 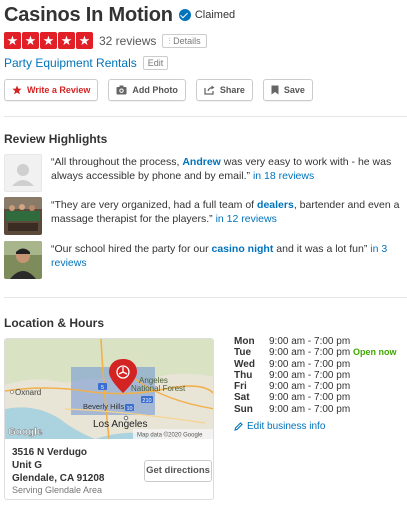 What do you see at coordinates (59, 90) in the screenshot?
I see `write-review-label: Write a Review` at bounding box center [59, 90].